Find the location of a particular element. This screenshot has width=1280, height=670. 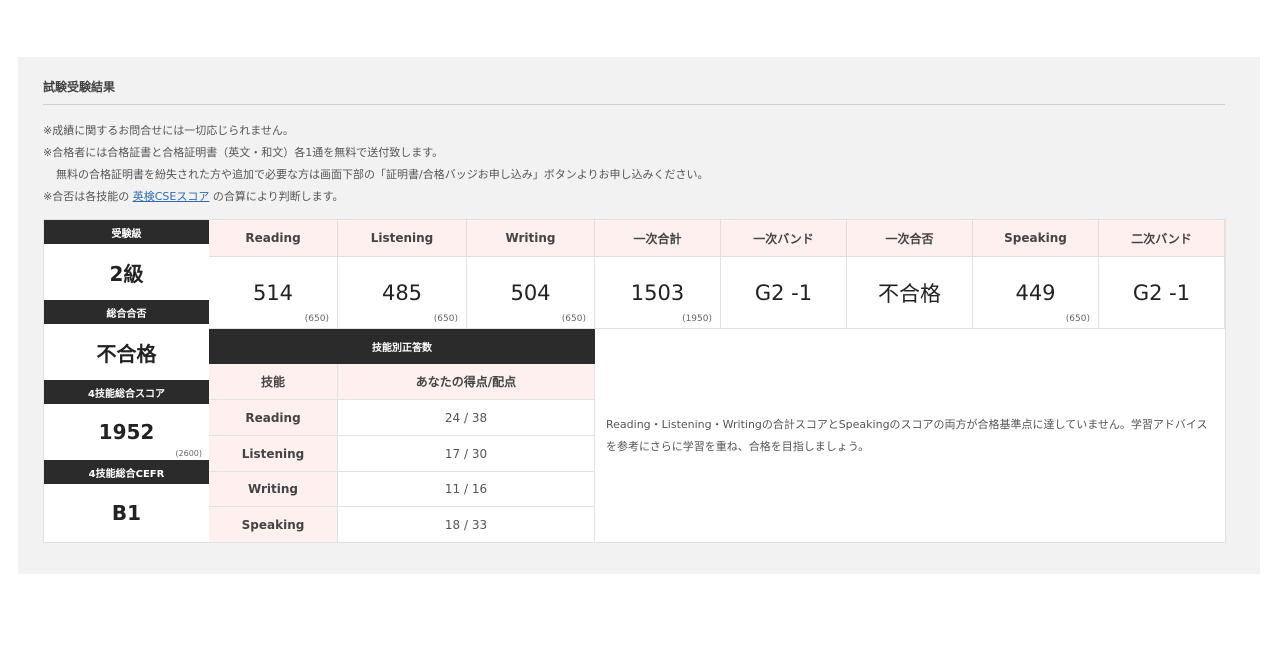

skills-row-reading-score: 24 / 38 is located at coordinates (466, 418).